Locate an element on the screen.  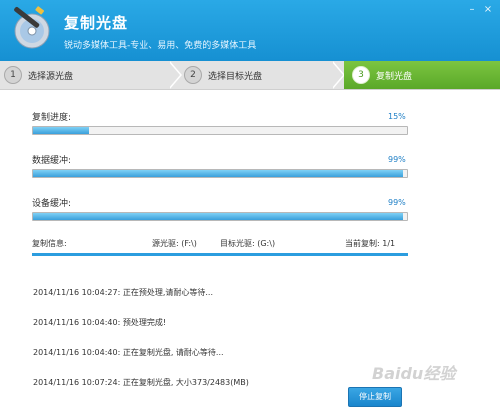
wizard-steps: 1 选择源光盘 2 选择目标光盘 3 复制光盘 is located at coordinates (250, 75).